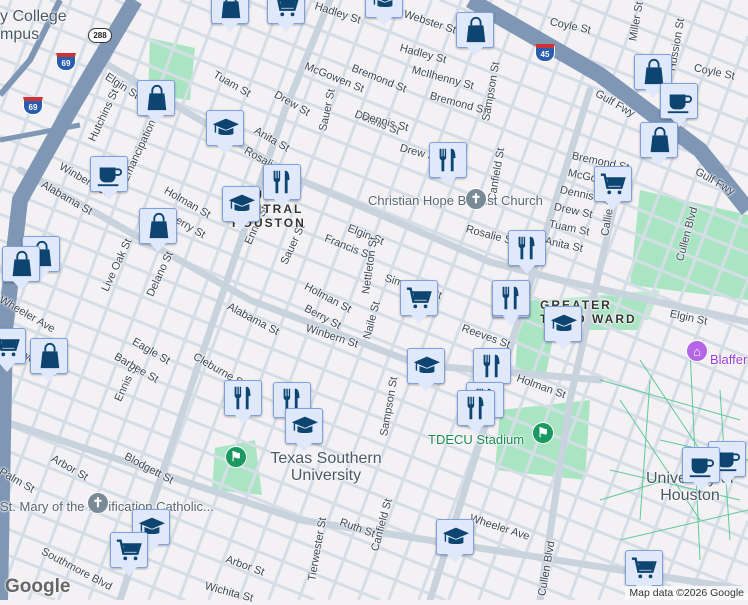 The width and height of the screenshot is (748, 605). What do you see at coordinates (19, 34) in the screenshot?
I see `street-label: mpus` at bounding box center [19, 34].